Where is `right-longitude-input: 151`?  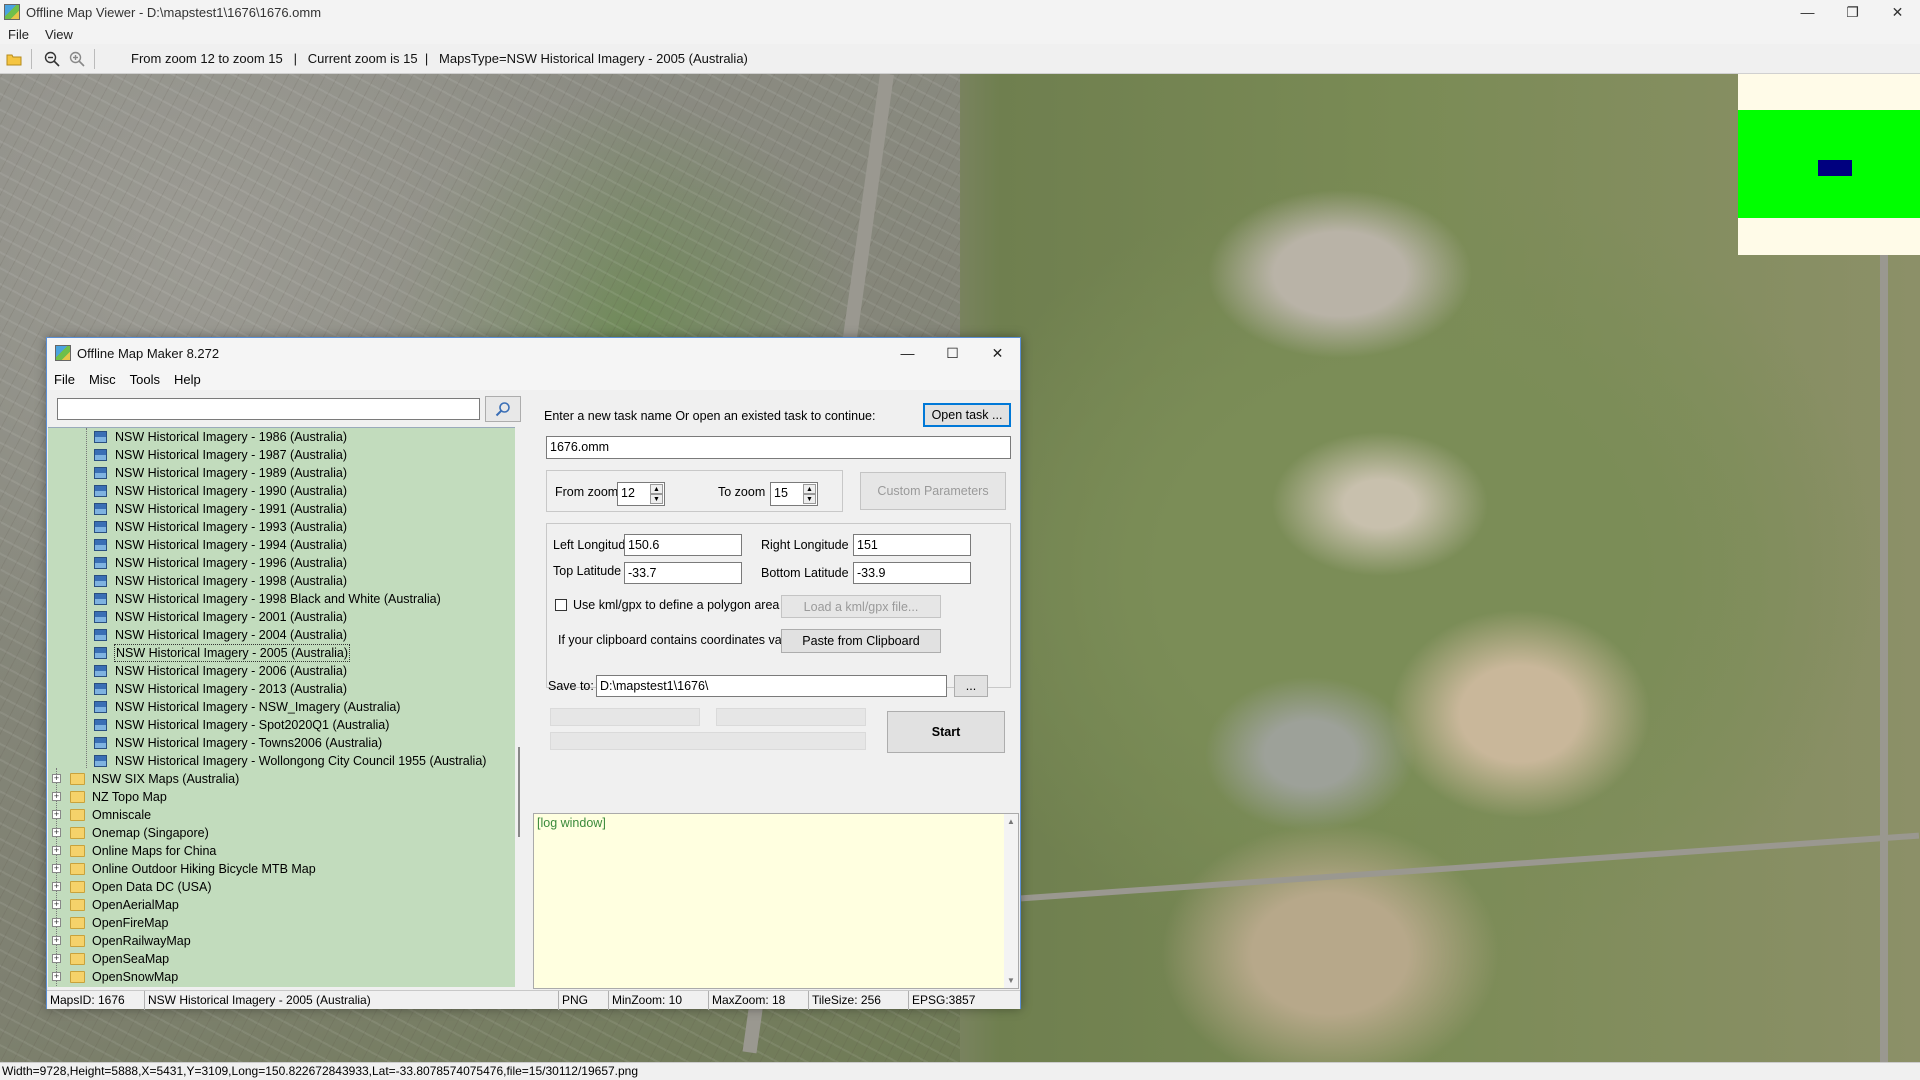 right-longitude-input: 151 is located at coordinates (912, 545).